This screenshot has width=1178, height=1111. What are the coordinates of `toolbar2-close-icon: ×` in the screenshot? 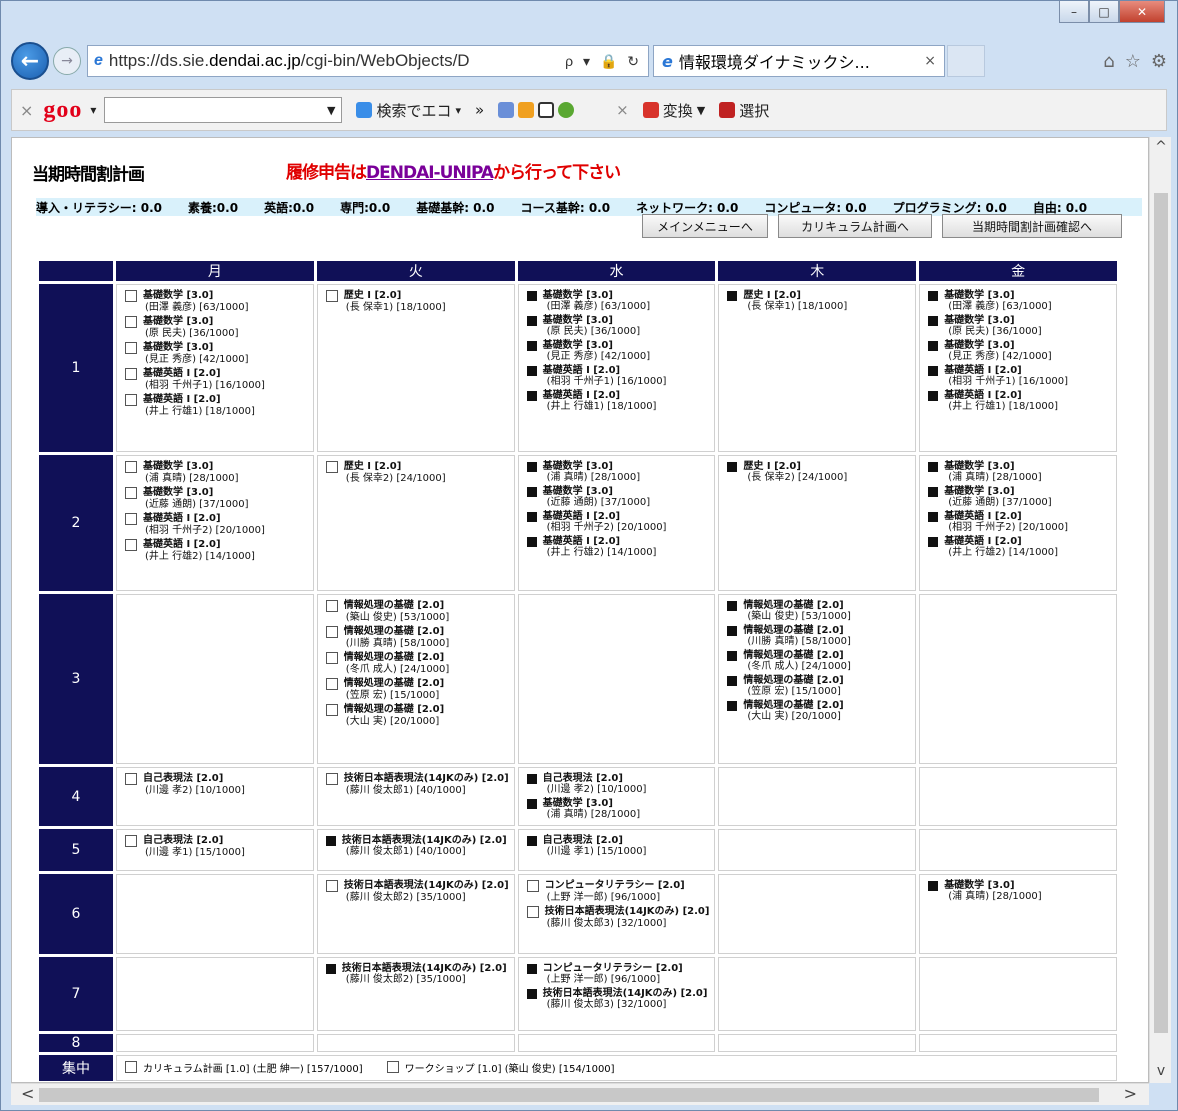 It's located at (622, 110).